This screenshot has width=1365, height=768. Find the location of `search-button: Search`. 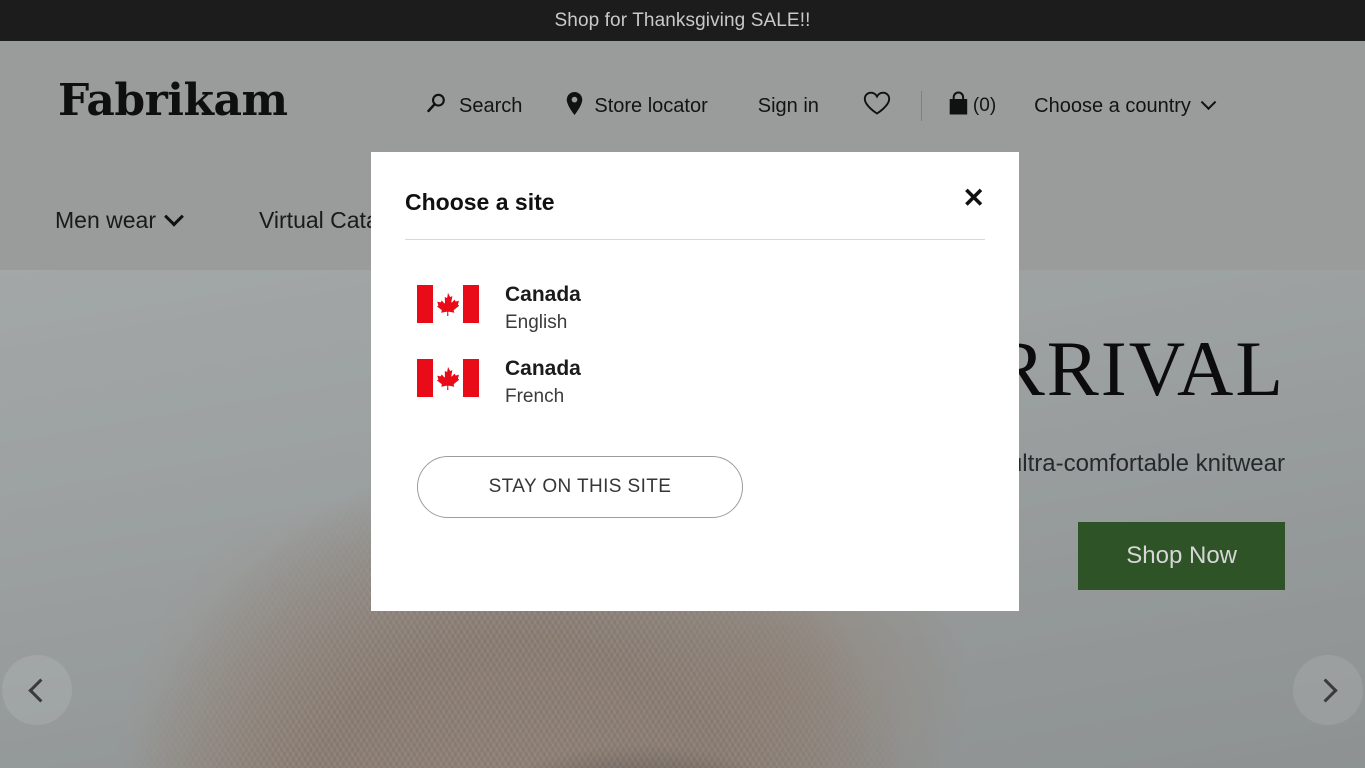

search-button: Search is located at coordinates (484, 106).